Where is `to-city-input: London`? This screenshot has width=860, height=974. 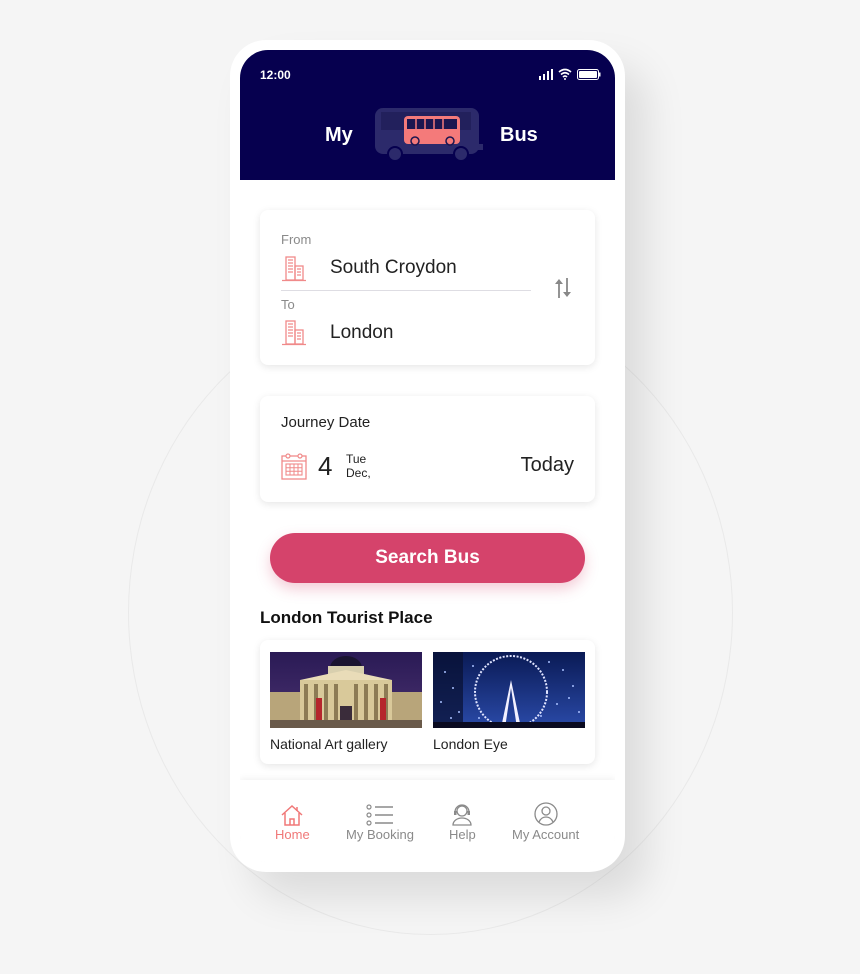 to-city-input: London is located at coordinates (361, 333).